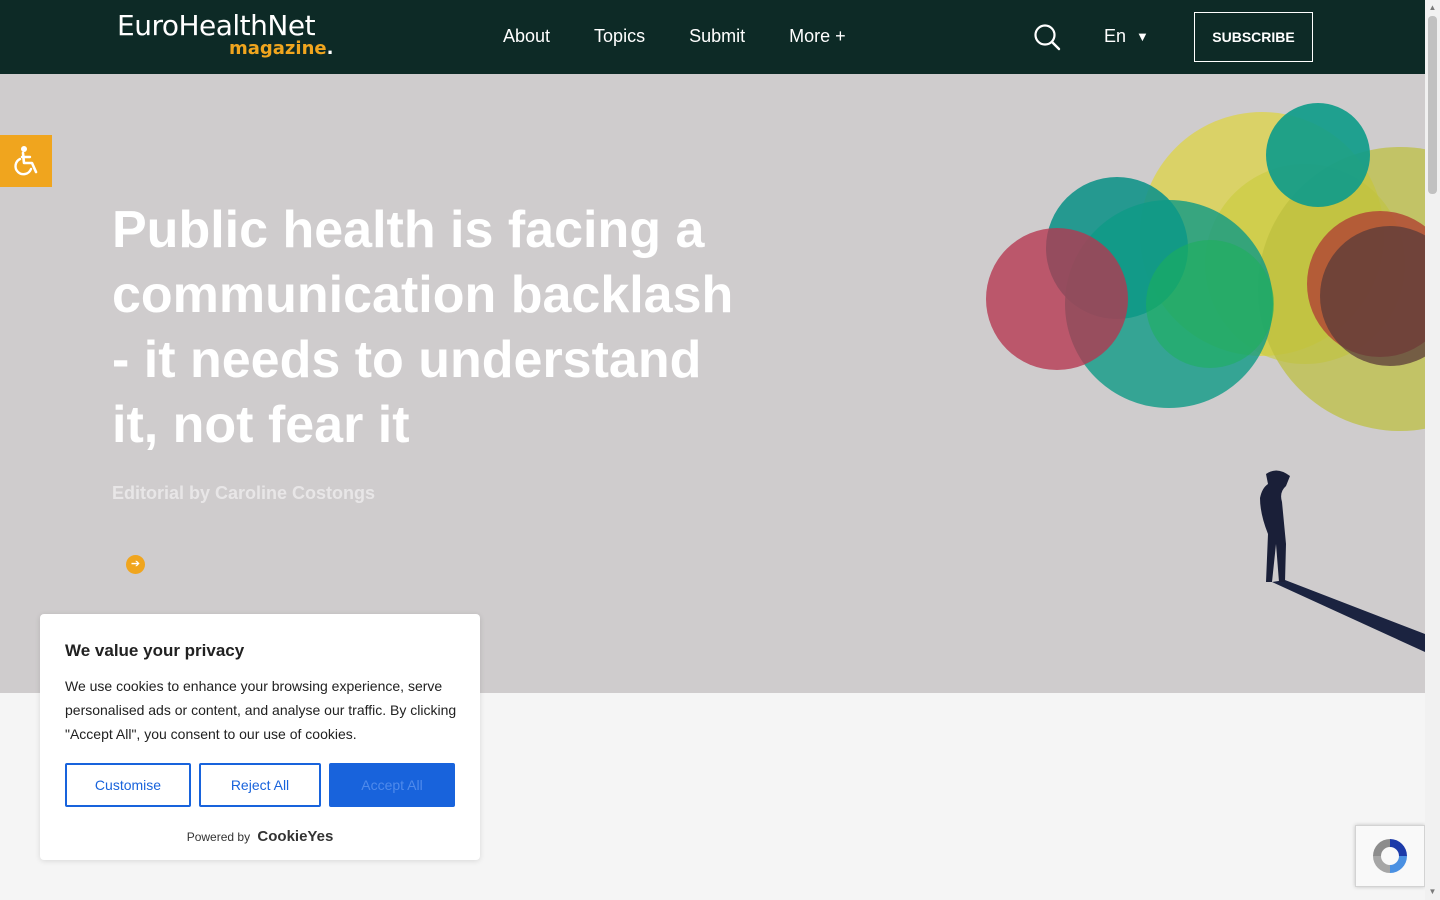  What do you see at coordinates (526, 36) in the screenshot?
I see `nav-about: About` at bounding box center [526, 36].